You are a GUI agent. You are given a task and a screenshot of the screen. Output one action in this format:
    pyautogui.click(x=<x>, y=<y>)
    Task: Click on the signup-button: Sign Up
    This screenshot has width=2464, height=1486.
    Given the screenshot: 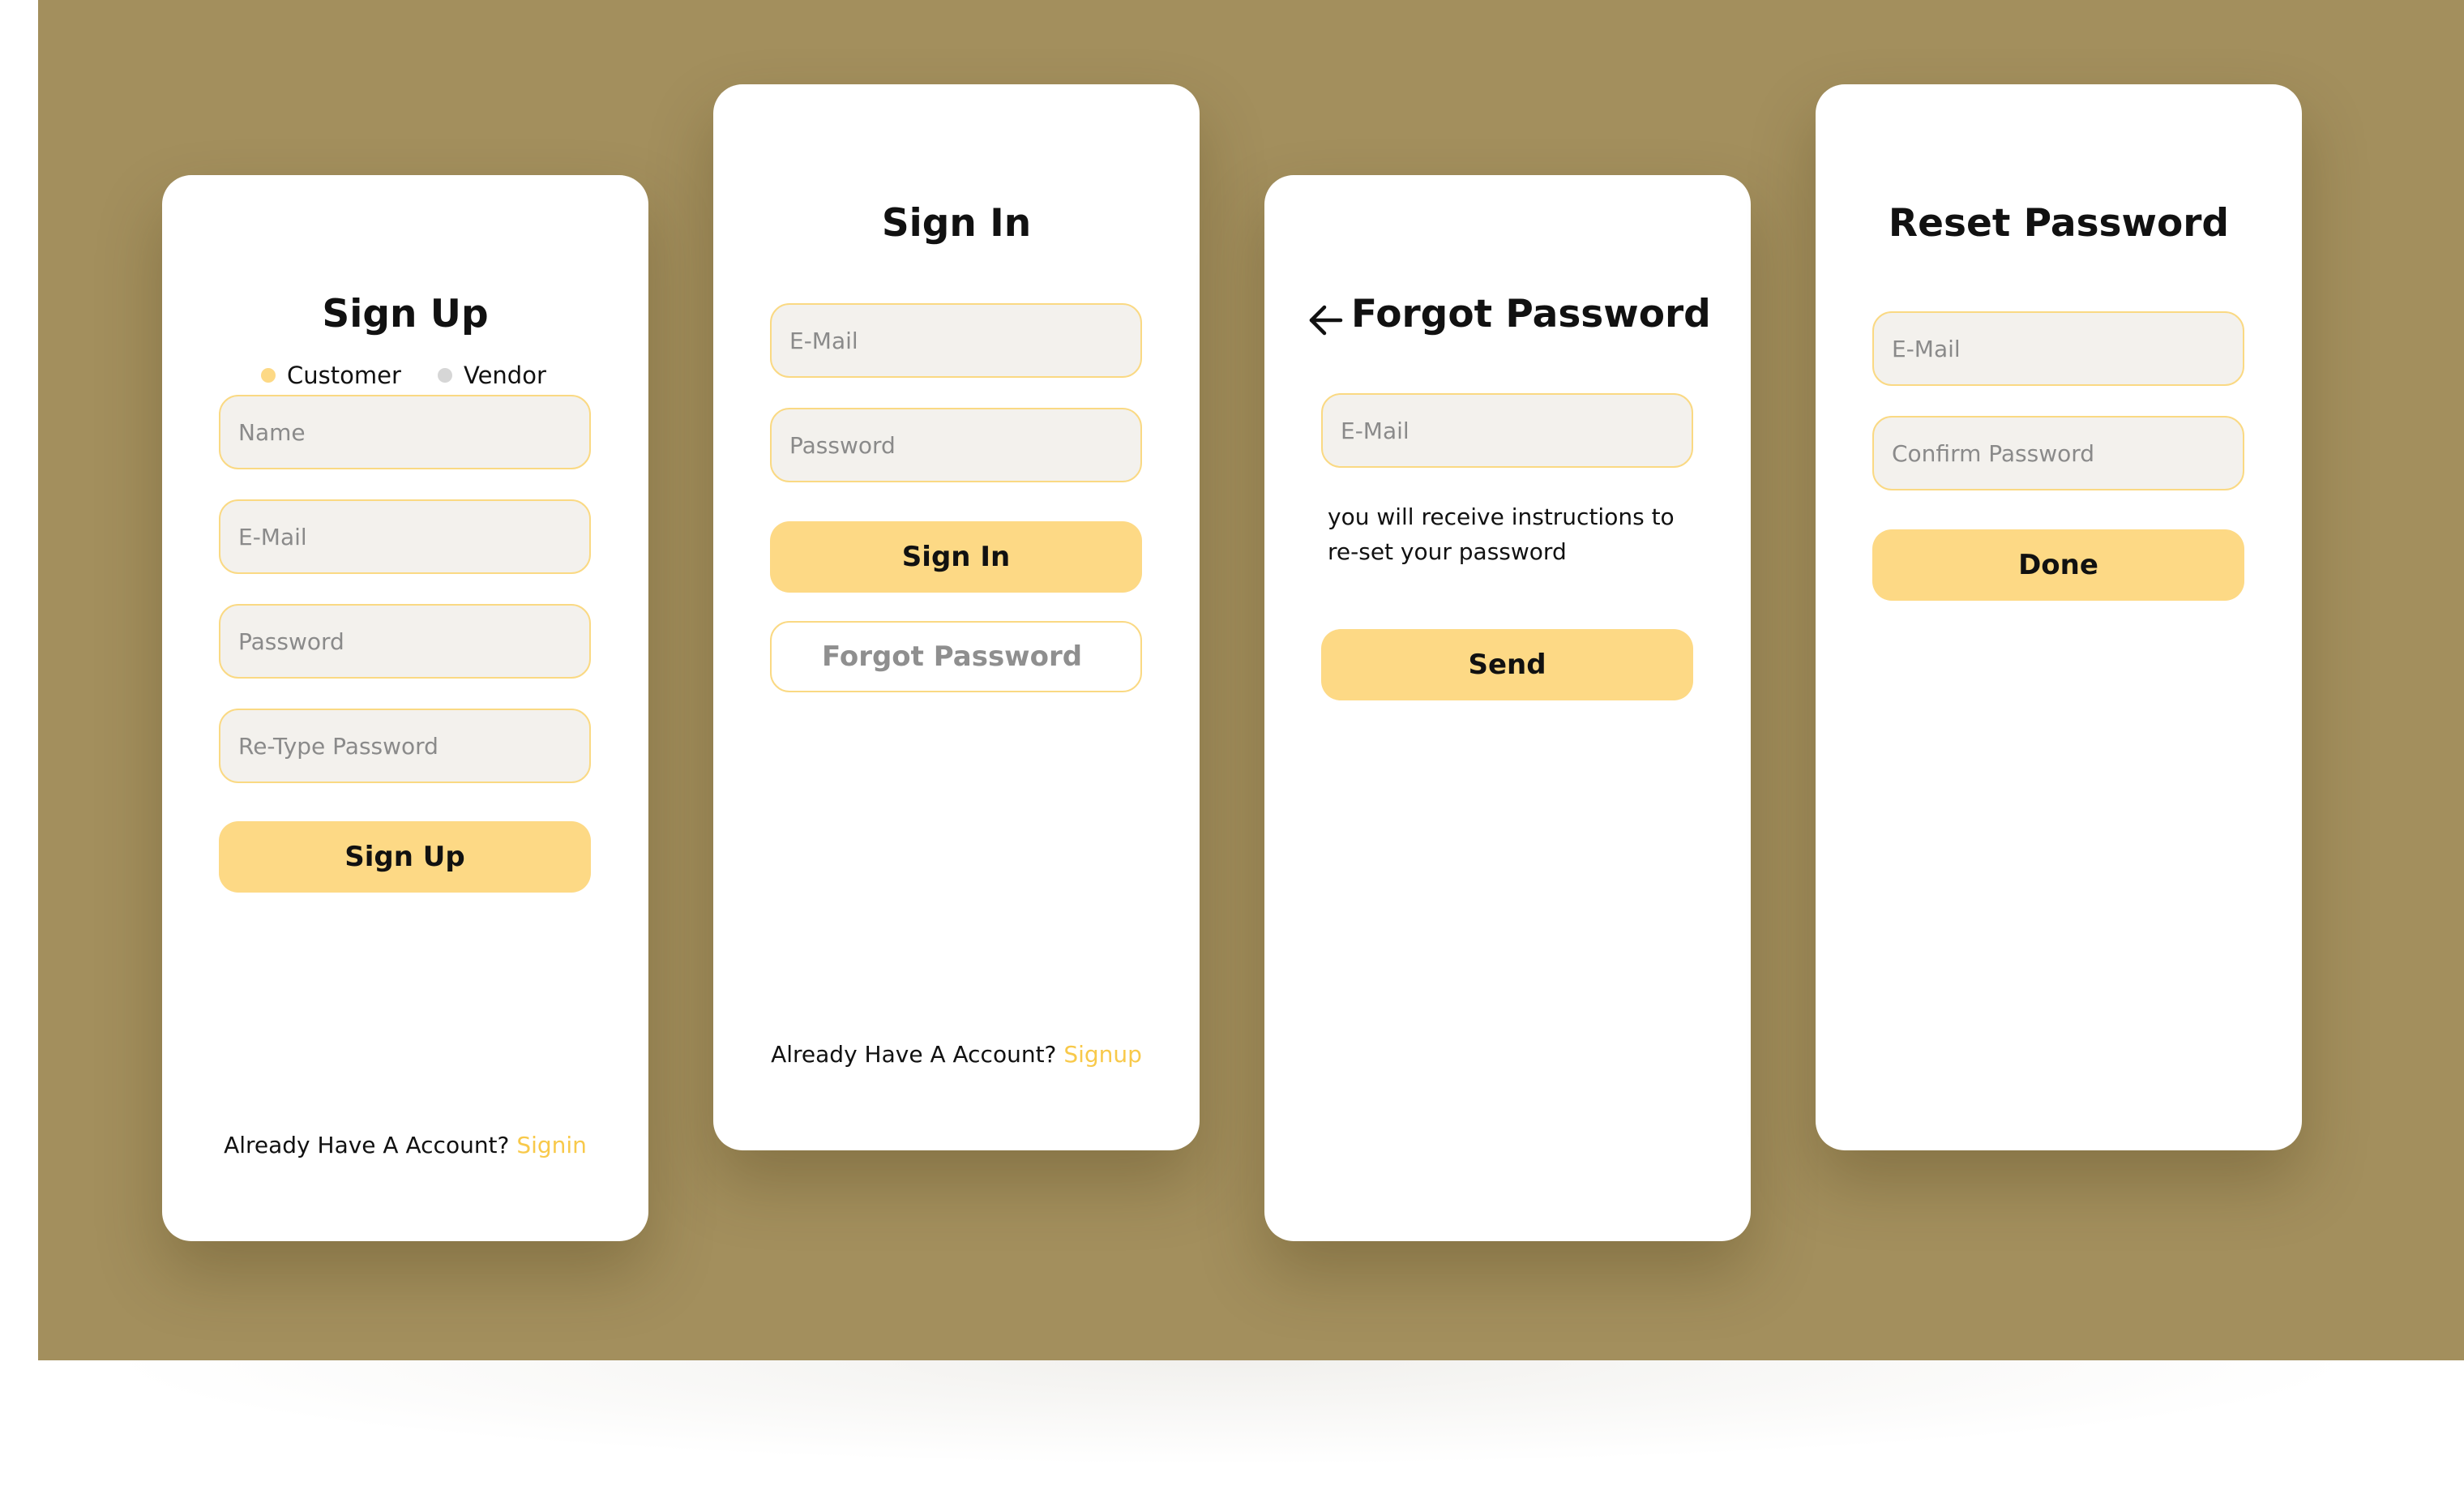 What is the action you would take?
    pyautogui.click(x=405, y=857)
    